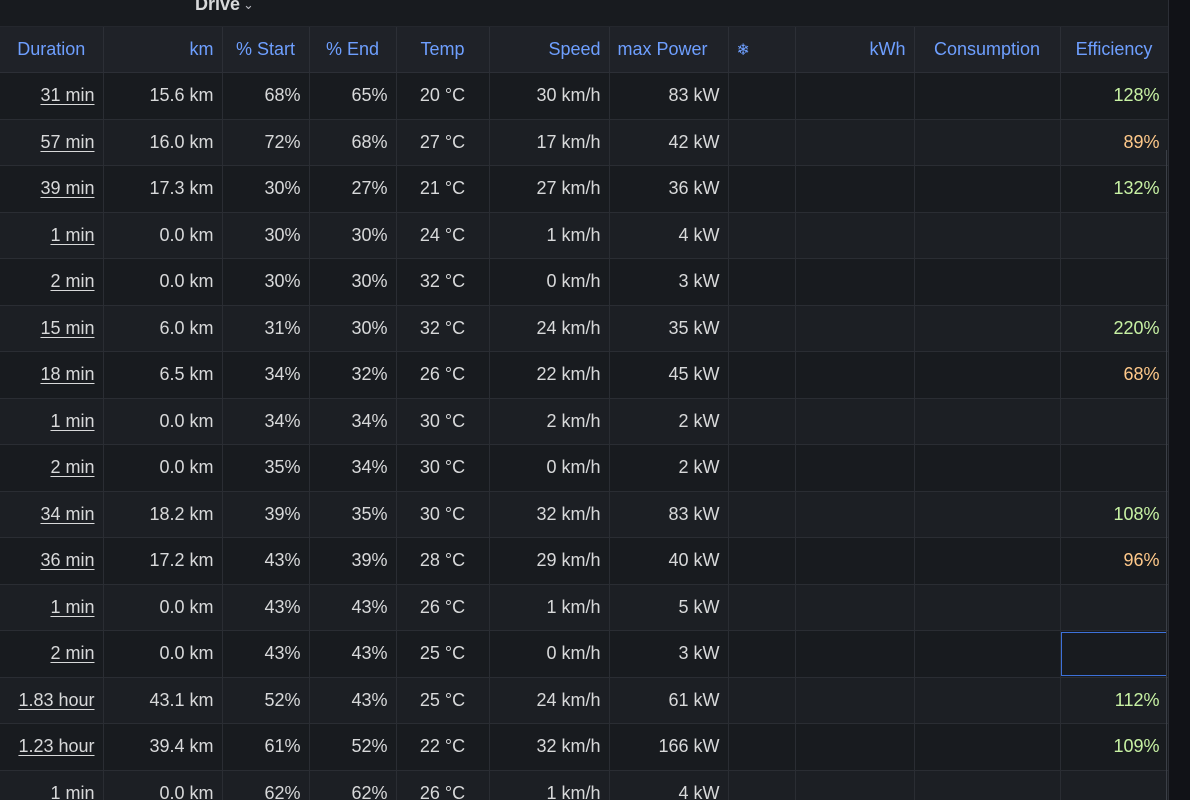  I want to click on duration-link: 36 min, so click(67, 560).